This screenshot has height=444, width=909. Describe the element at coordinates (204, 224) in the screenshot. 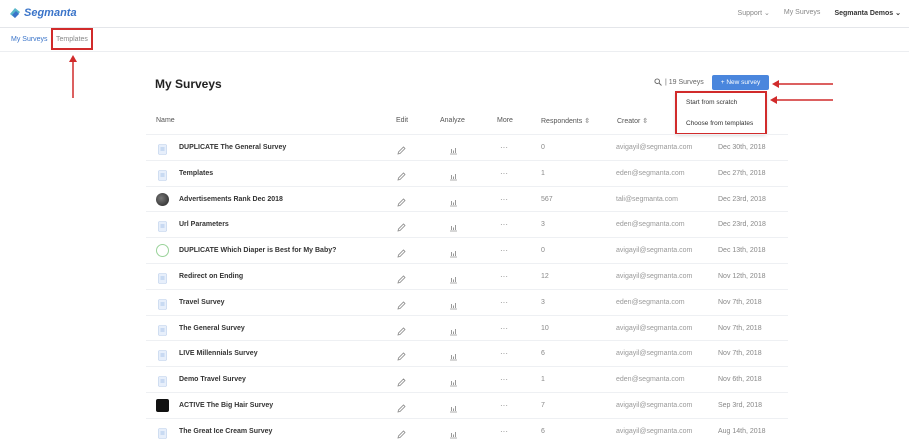

I see `survey-name: Url Parameters` at that location.